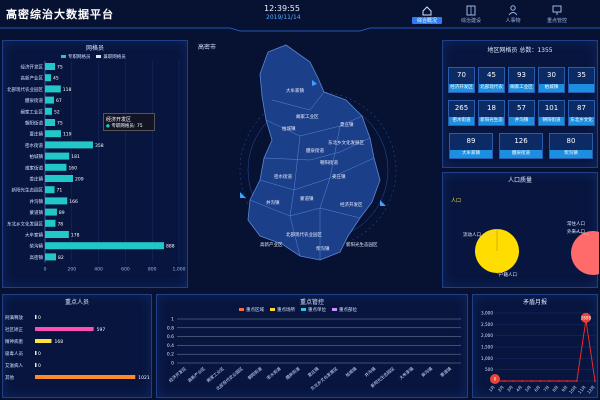  I want to click on legend-swatch-parttime, so click(99, 56).